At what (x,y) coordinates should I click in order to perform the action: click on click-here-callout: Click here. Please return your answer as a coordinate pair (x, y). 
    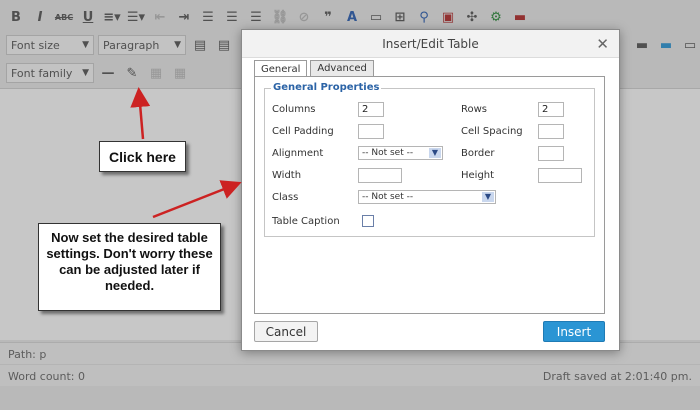
    Looking at the image, I should click on (142, 156).